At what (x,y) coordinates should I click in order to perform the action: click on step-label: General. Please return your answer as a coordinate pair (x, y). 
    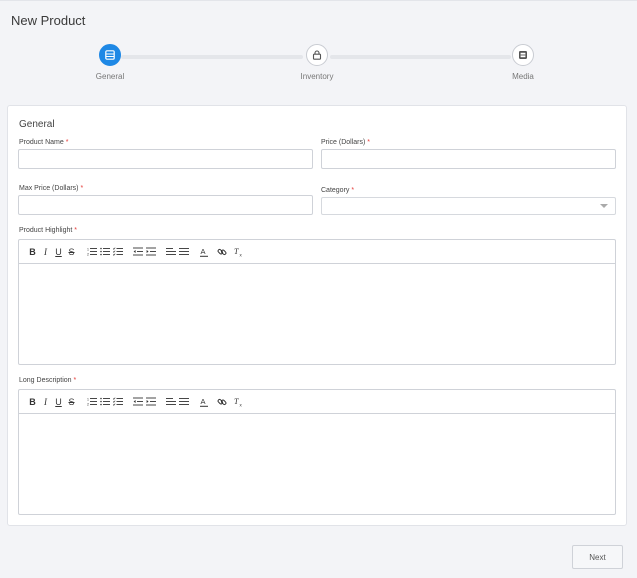
    Looking at the image, I should click on (110, 76).